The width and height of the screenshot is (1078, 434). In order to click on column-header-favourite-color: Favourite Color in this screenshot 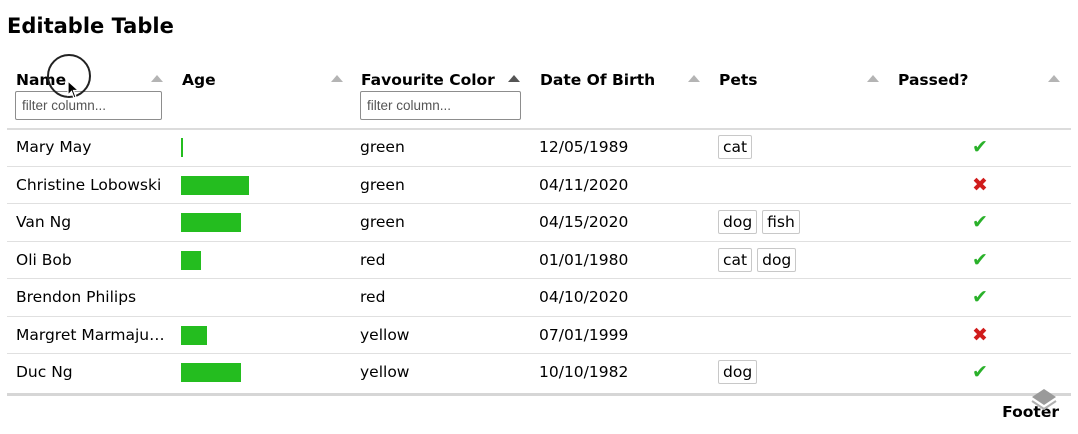, I will do `click(441, 95)`.